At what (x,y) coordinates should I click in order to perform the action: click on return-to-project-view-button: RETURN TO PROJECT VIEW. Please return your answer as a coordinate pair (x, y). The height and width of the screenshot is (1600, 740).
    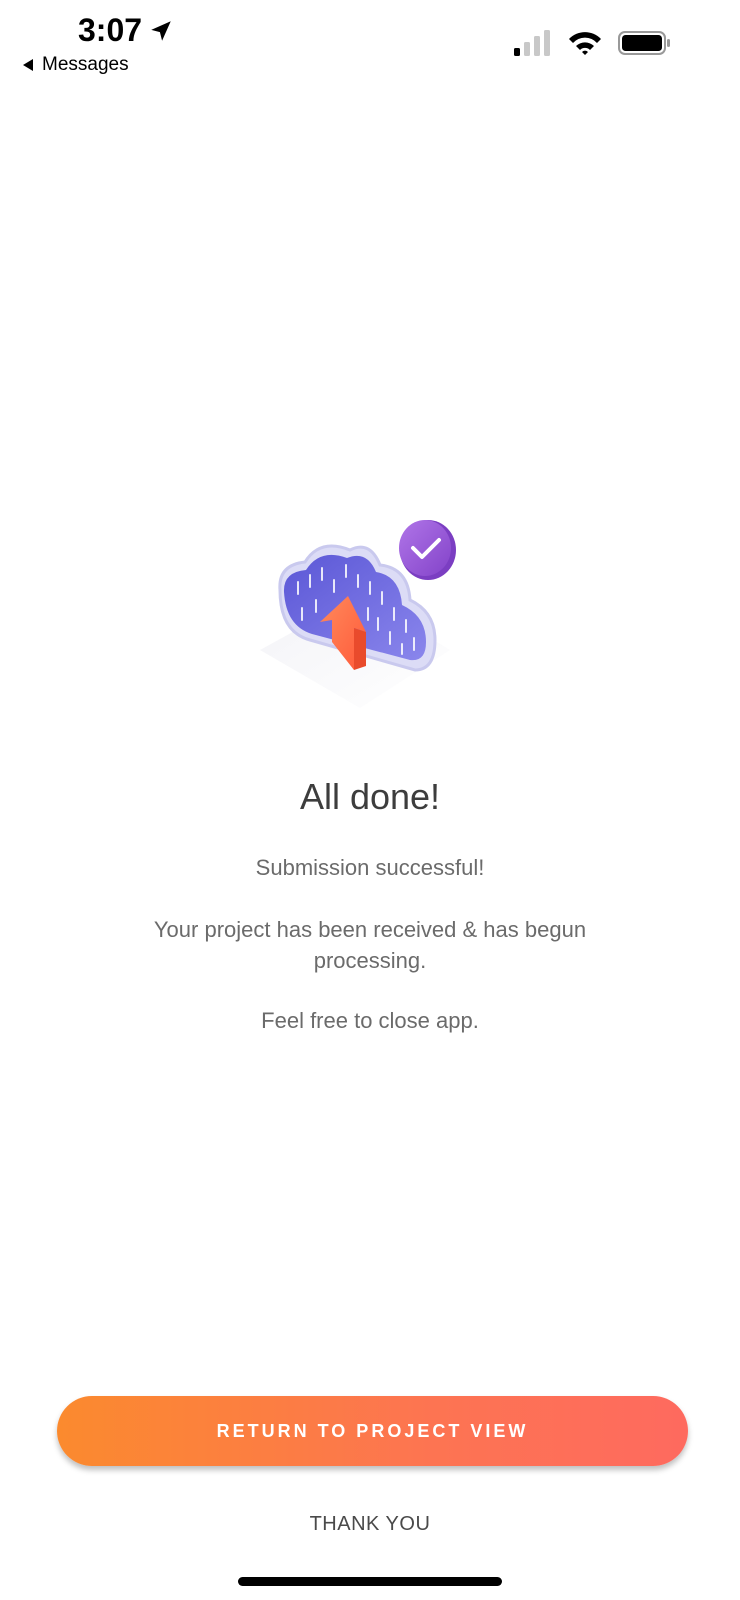
    Looking at the image, I should click on (372, 1431).